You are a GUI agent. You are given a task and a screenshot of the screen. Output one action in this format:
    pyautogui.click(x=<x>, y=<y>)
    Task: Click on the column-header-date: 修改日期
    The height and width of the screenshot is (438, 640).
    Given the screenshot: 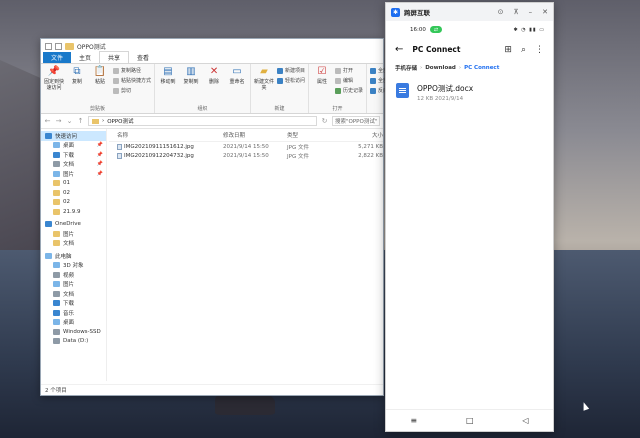 What is the action you would take?
    pyautogui.click(x=255, y=135)
    